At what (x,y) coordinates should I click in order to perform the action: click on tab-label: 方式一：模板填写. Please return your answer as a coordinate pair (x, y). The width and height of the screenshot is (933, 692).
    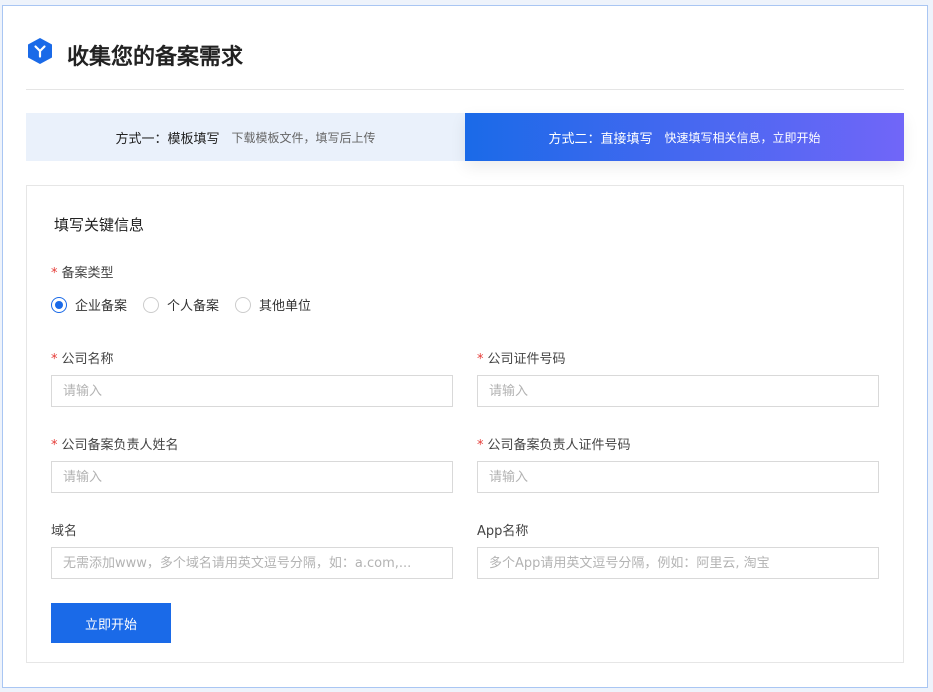
    Looking at the image, I should click on (167, 139).